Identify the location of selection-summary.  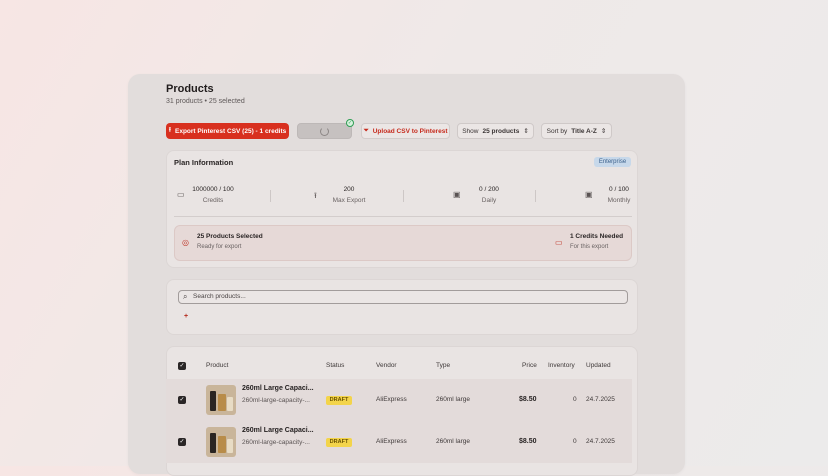
(403, 243).